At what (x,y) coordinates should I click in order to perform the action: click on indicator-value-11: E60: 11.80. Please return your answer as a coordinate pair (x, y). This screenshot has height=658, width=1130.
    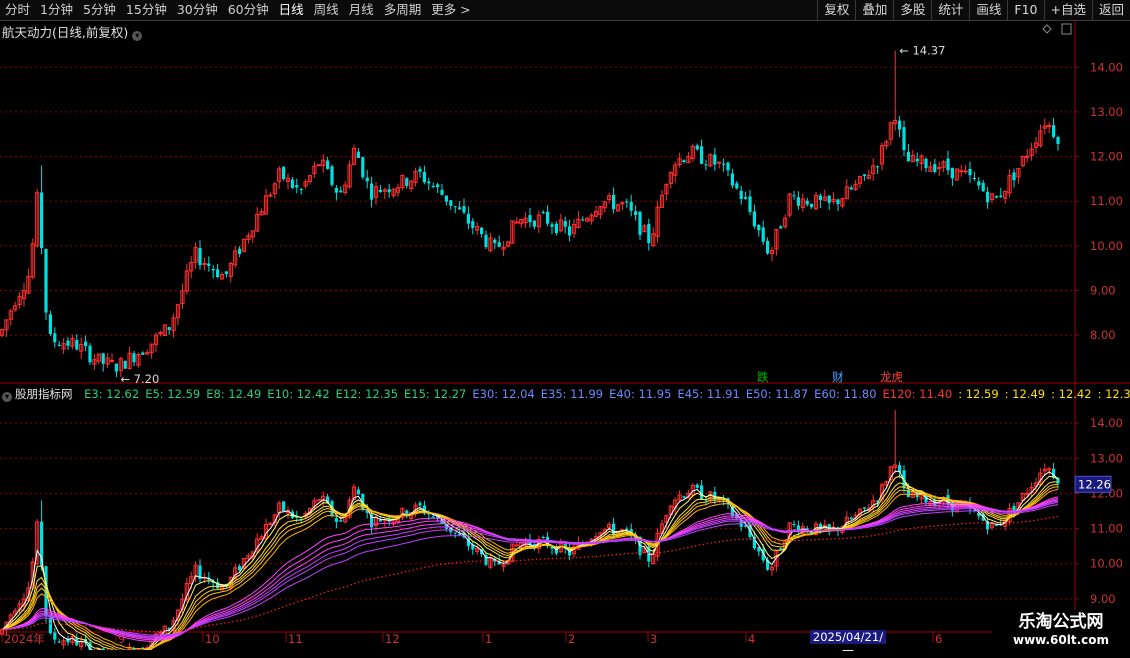
    Looking at the image, I should click on (845, 394).